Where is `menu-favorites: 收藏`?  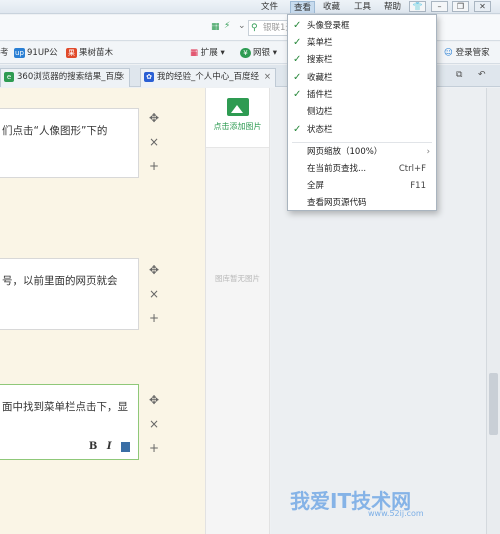 menu-favorites: 收藏 is located at coordinates (331, 7).